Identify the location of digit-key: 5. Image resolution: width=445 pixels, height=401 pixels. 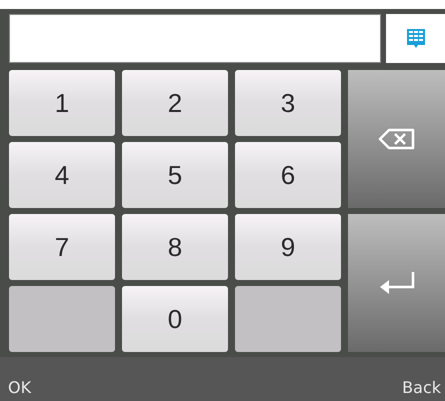
(175, 175).